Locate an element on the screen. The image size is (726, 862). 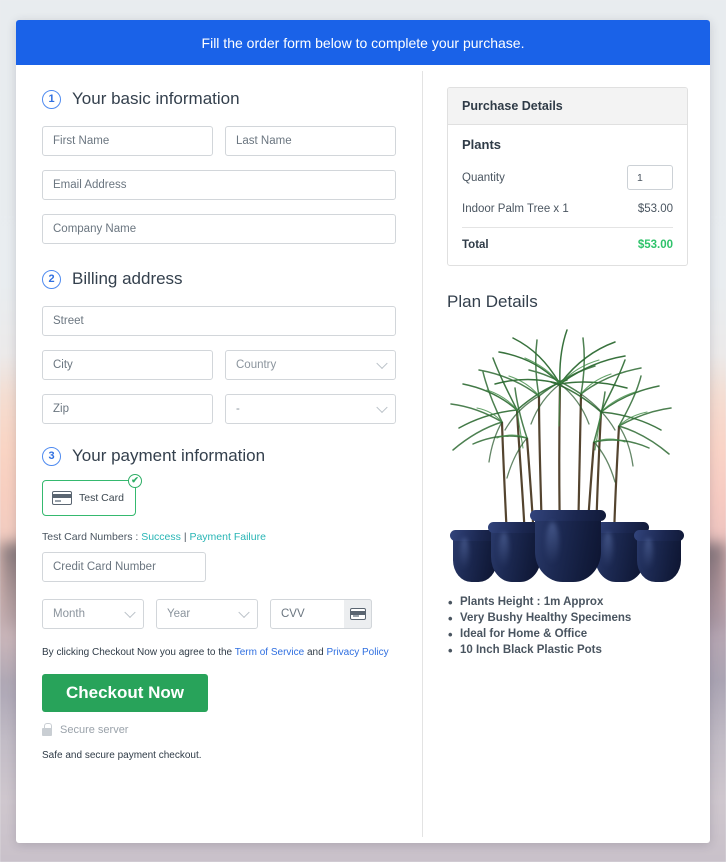
expiry-month-select: Month is located at coordinates (93, 614).